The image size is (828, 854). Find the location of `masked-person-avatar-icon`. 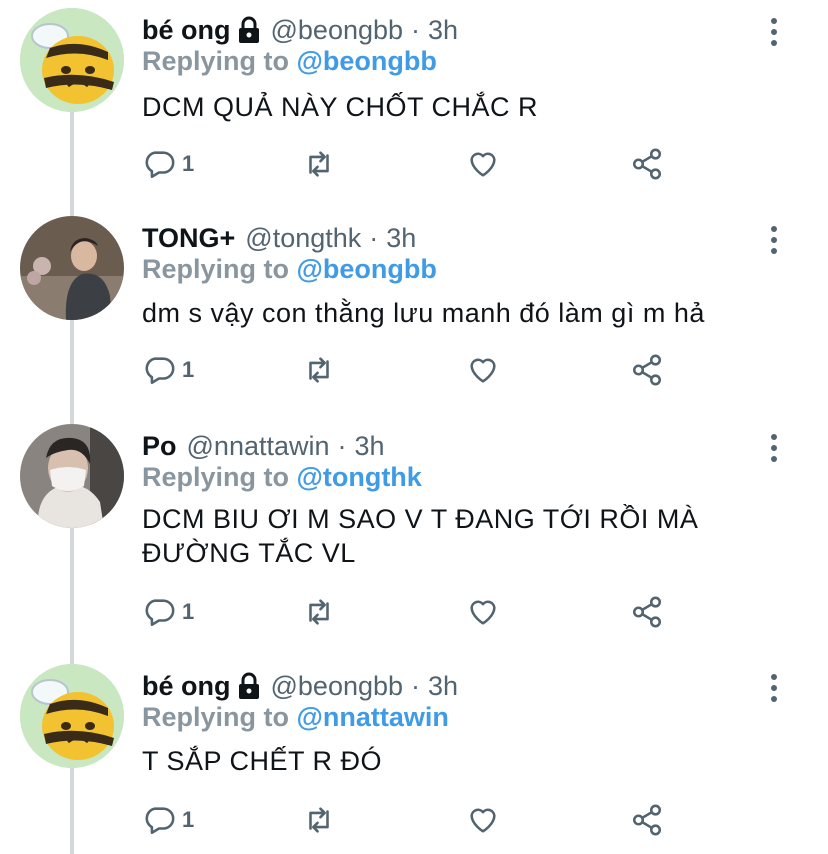

masked-person-avatar-icon is located at coordinates (72, 476).